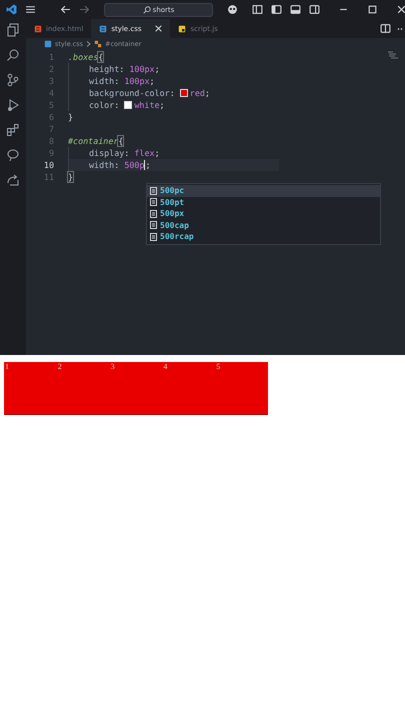 This screenshot has width=405, height=720. I want to click on line-number: 2, so click(51, 69).